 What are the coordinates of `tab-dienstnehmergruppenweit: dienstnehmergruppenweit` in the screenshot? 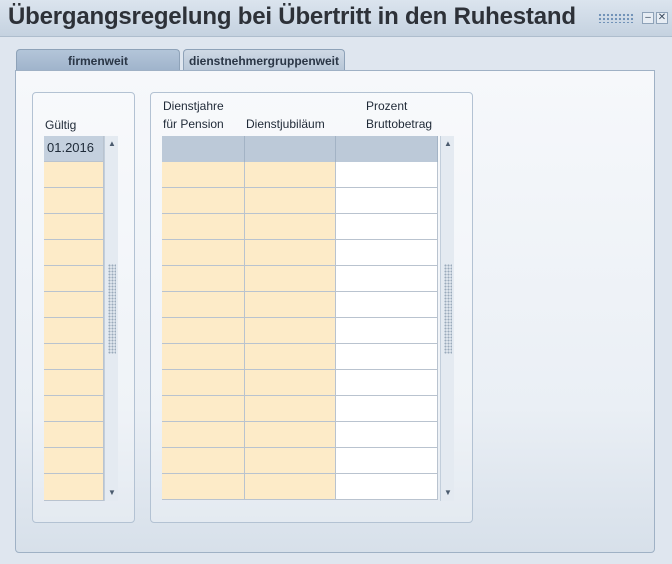 It's located at (264, 60).